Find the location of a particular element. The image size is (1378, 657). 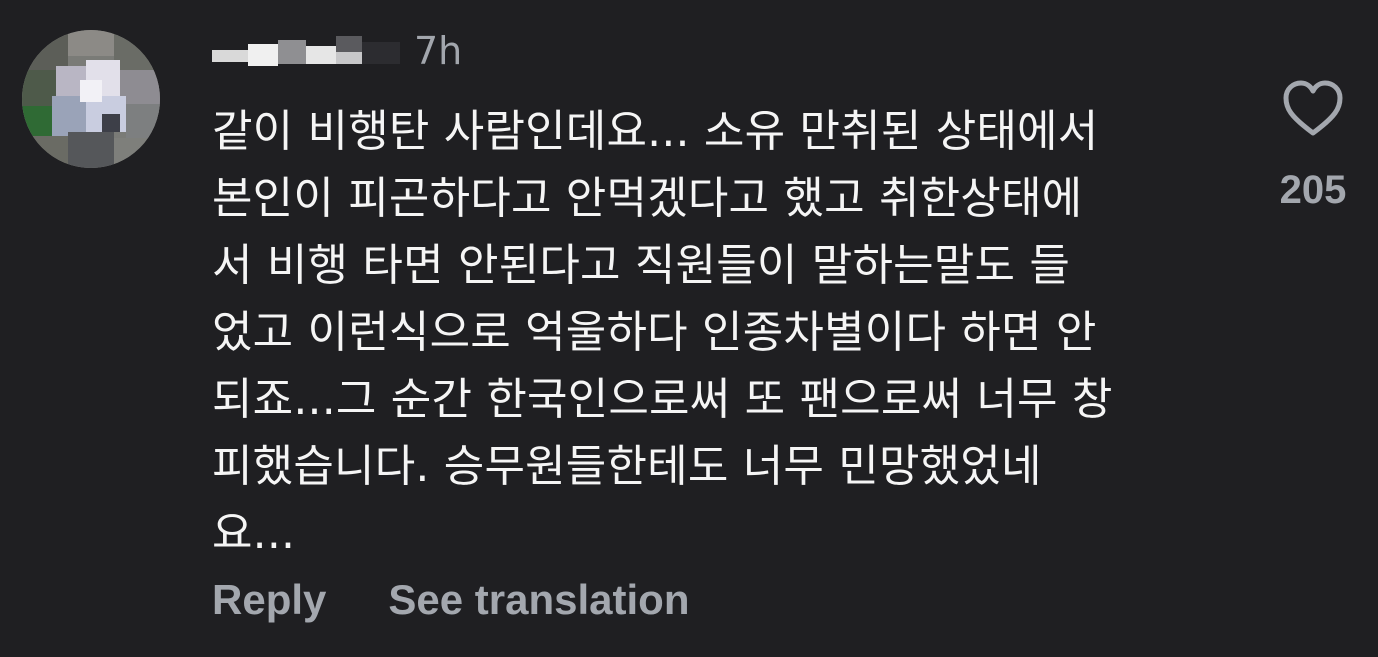

reply-button: Reply is located at coordinates (269, 600).